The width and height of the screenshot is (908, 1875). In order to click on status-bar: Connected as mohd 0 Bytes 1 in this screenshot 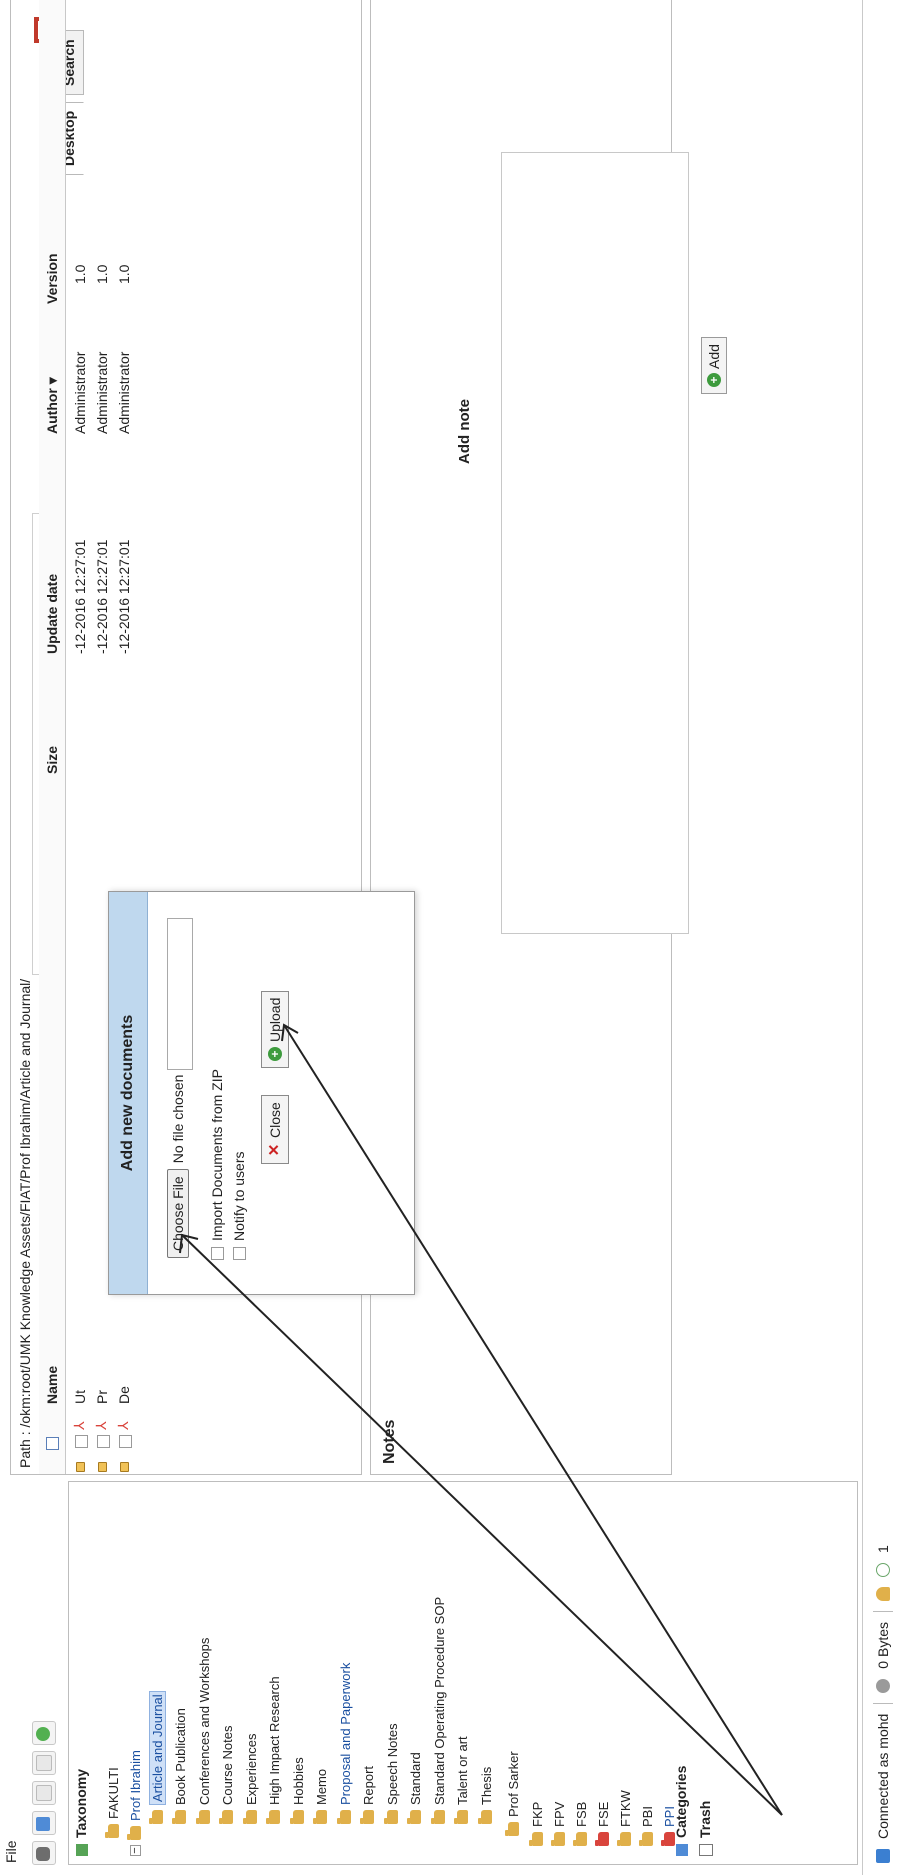, I will do `click(882, 937)`.